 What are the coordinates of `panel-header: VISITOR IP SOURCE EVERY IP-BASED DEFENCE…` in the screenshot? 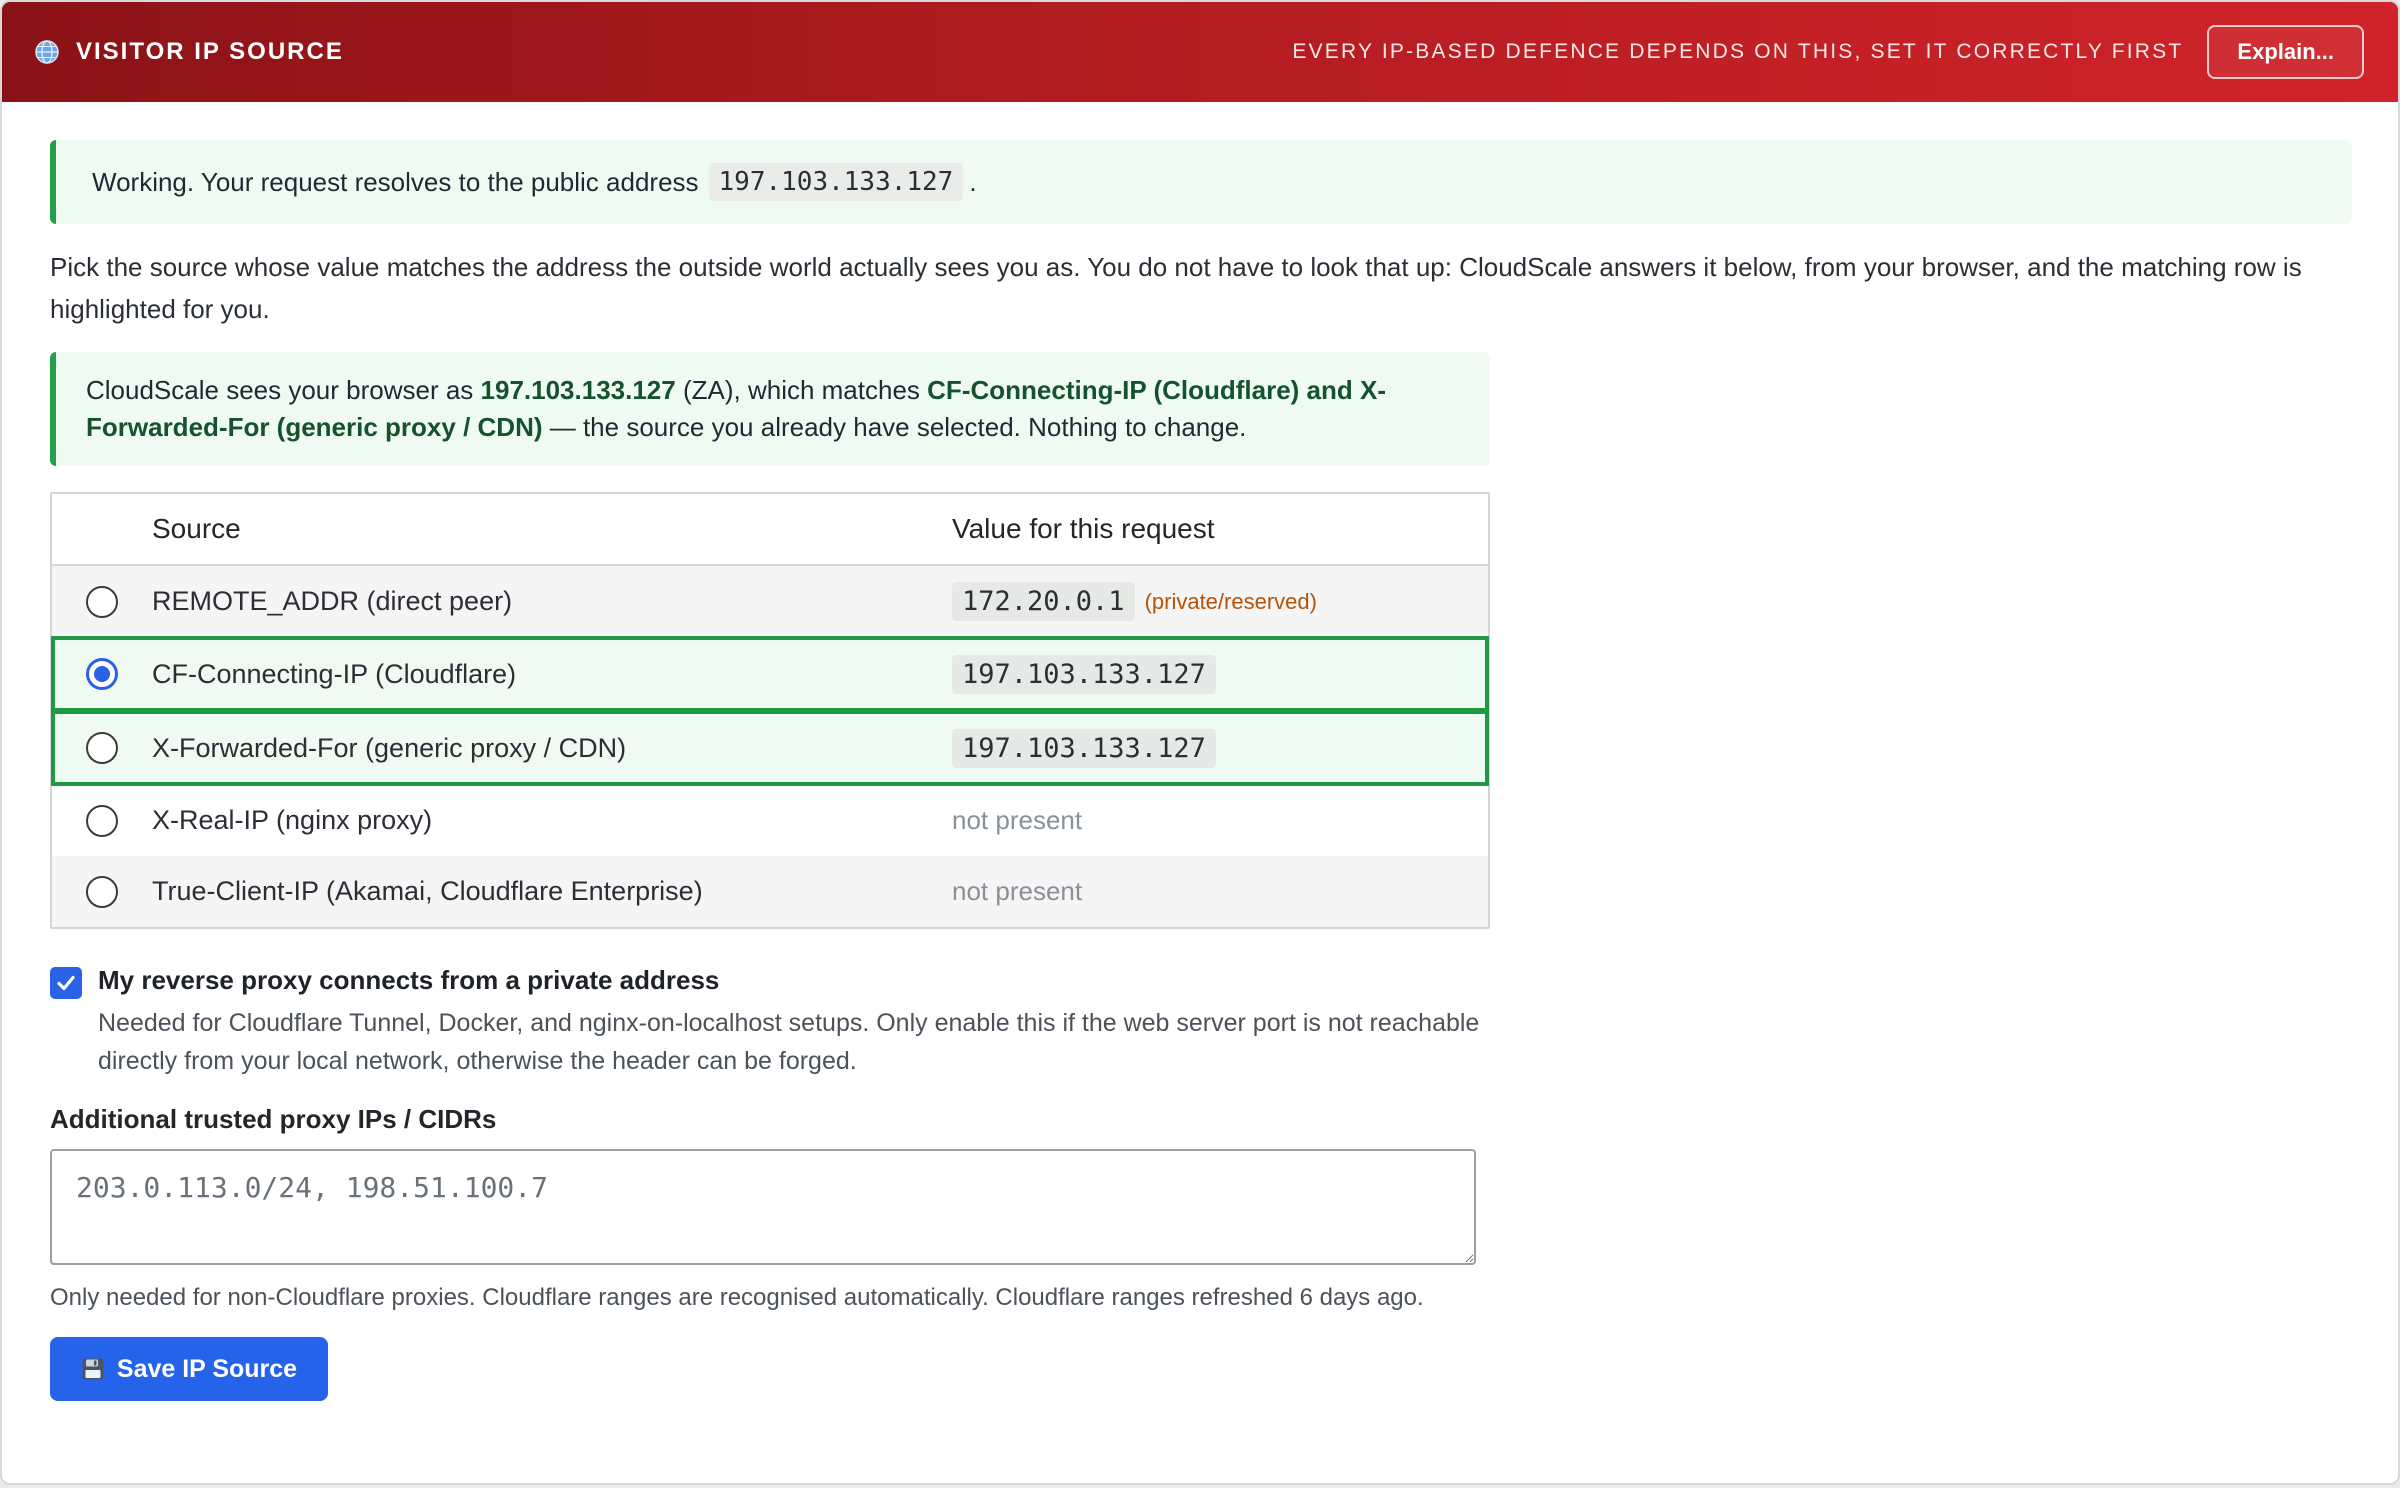 It's located at (1200, 52).